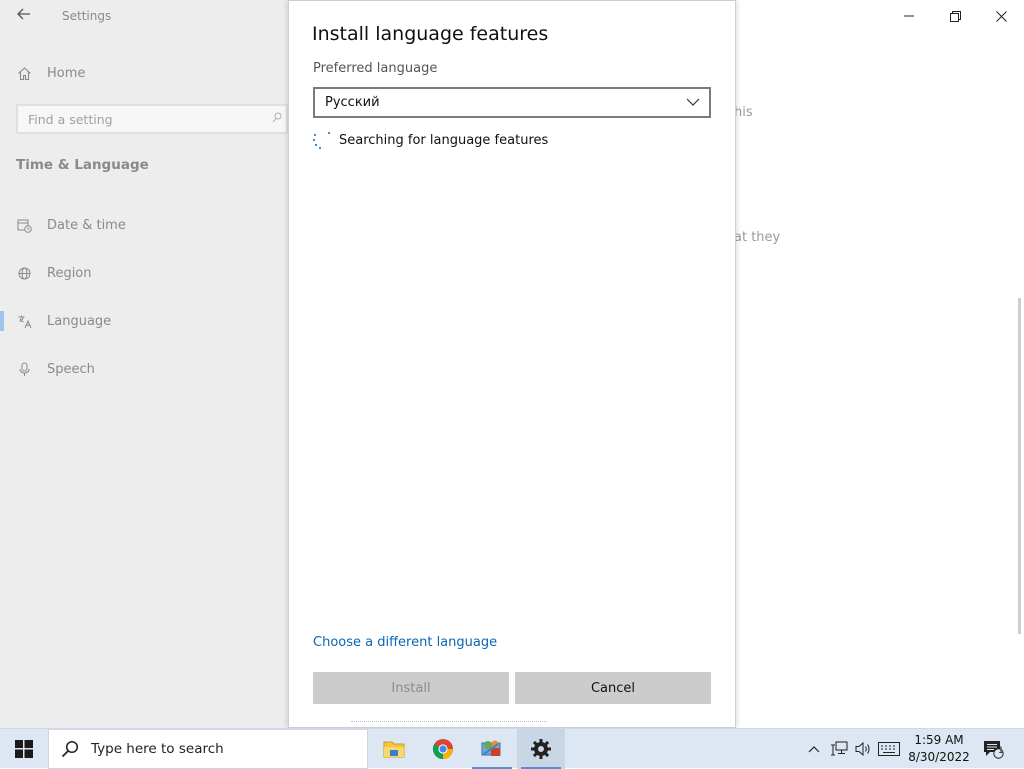  Describe the element at coordinates (226, 749) in the screenshot. I see `taskbar-search-input` at that location.